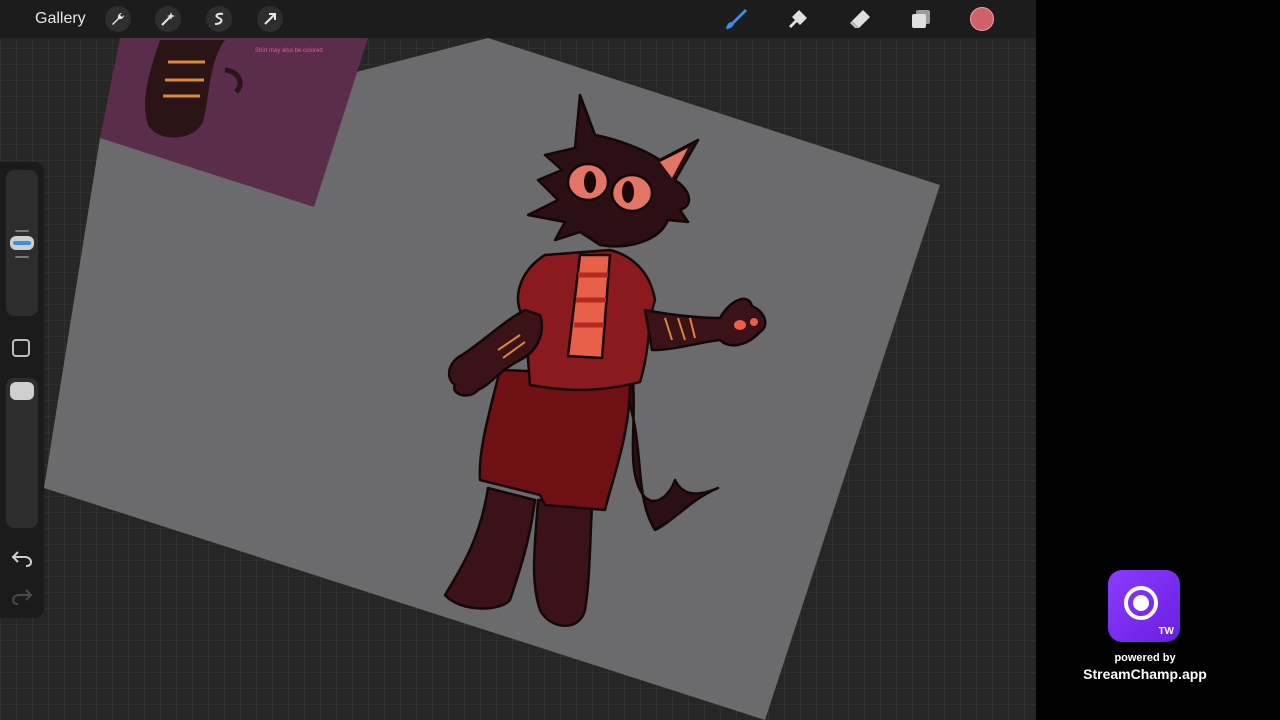 The width and height of the screenshot is (1280, 720). What do you see at coordinates (798, 19) in the screenshot?
I see `smudge-icon` at bounding box center [798, 19].